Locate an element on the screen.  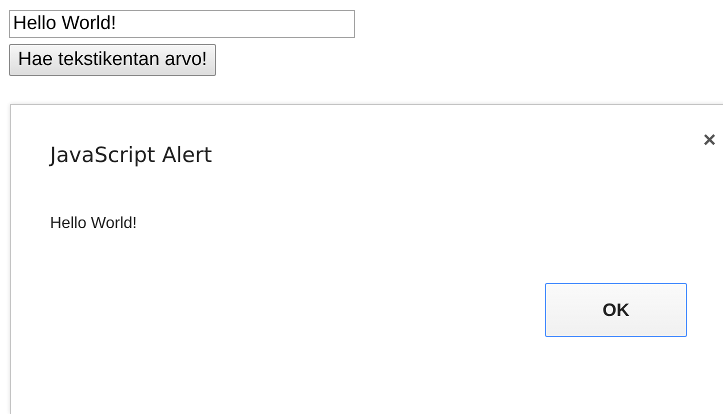
alert-message: Hello World! is located at coordinates (94, 224).